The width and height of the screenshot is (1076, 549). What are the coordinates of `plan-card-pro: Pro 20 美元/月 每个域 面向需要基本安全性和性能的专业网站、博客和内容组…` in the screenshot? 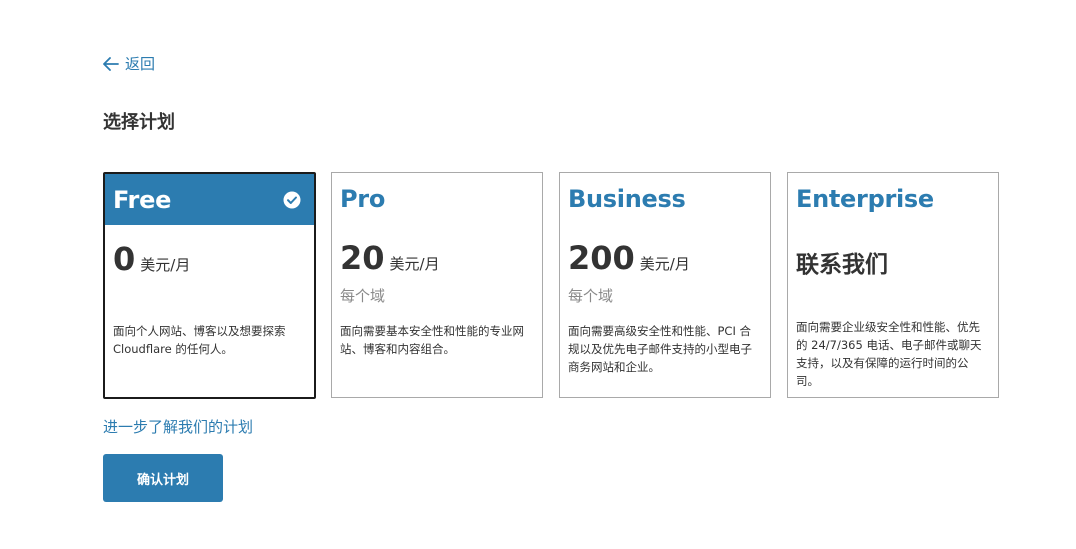 It's located at (437, 285).